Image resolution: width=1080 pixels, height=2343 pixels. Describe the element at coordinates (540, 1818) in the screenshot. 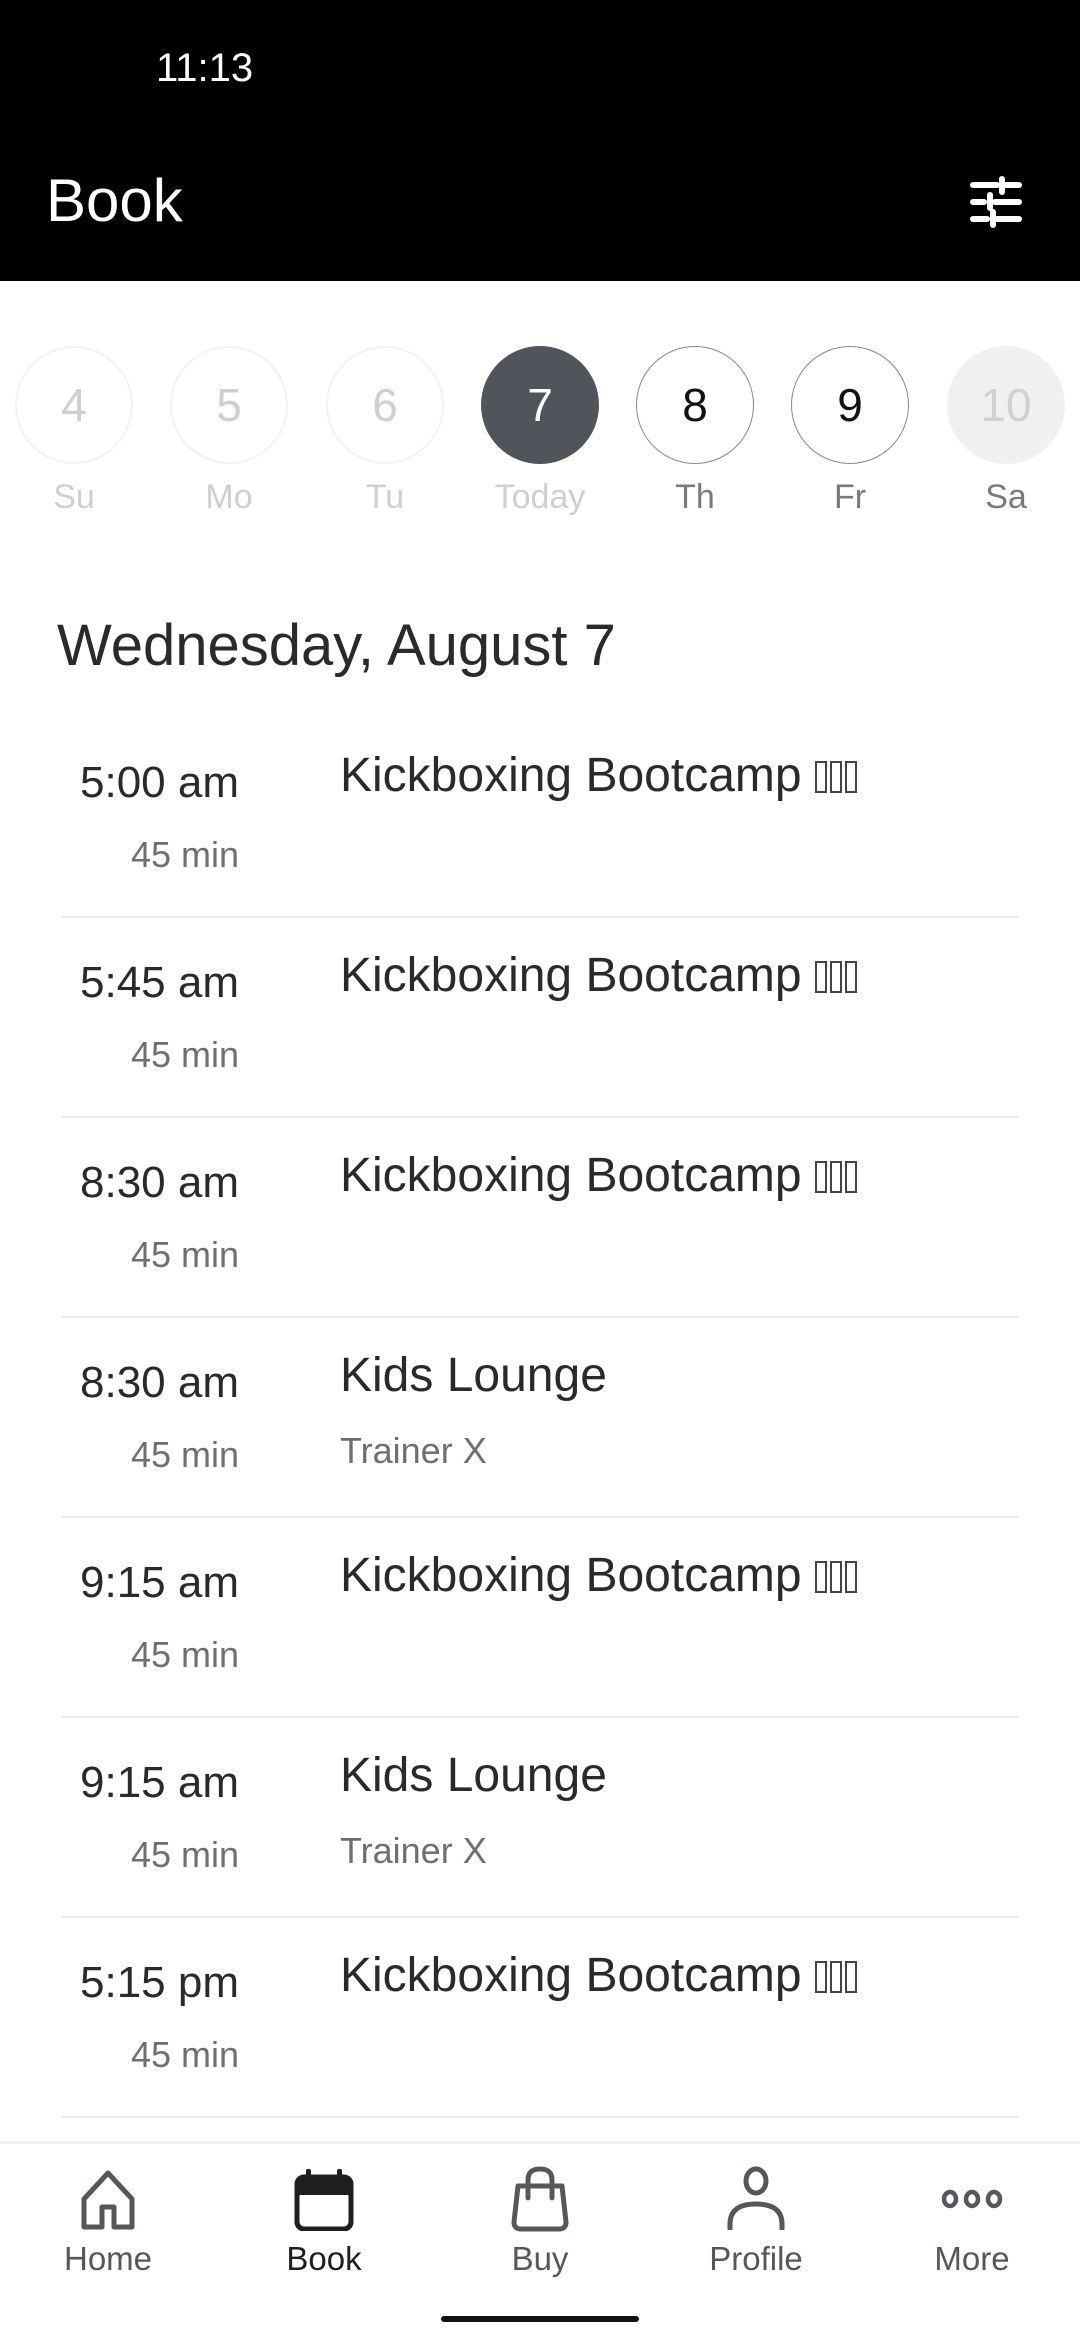

I see `class-row: 9:15 am 45 min Kids Lounge Trainer X` at that location.